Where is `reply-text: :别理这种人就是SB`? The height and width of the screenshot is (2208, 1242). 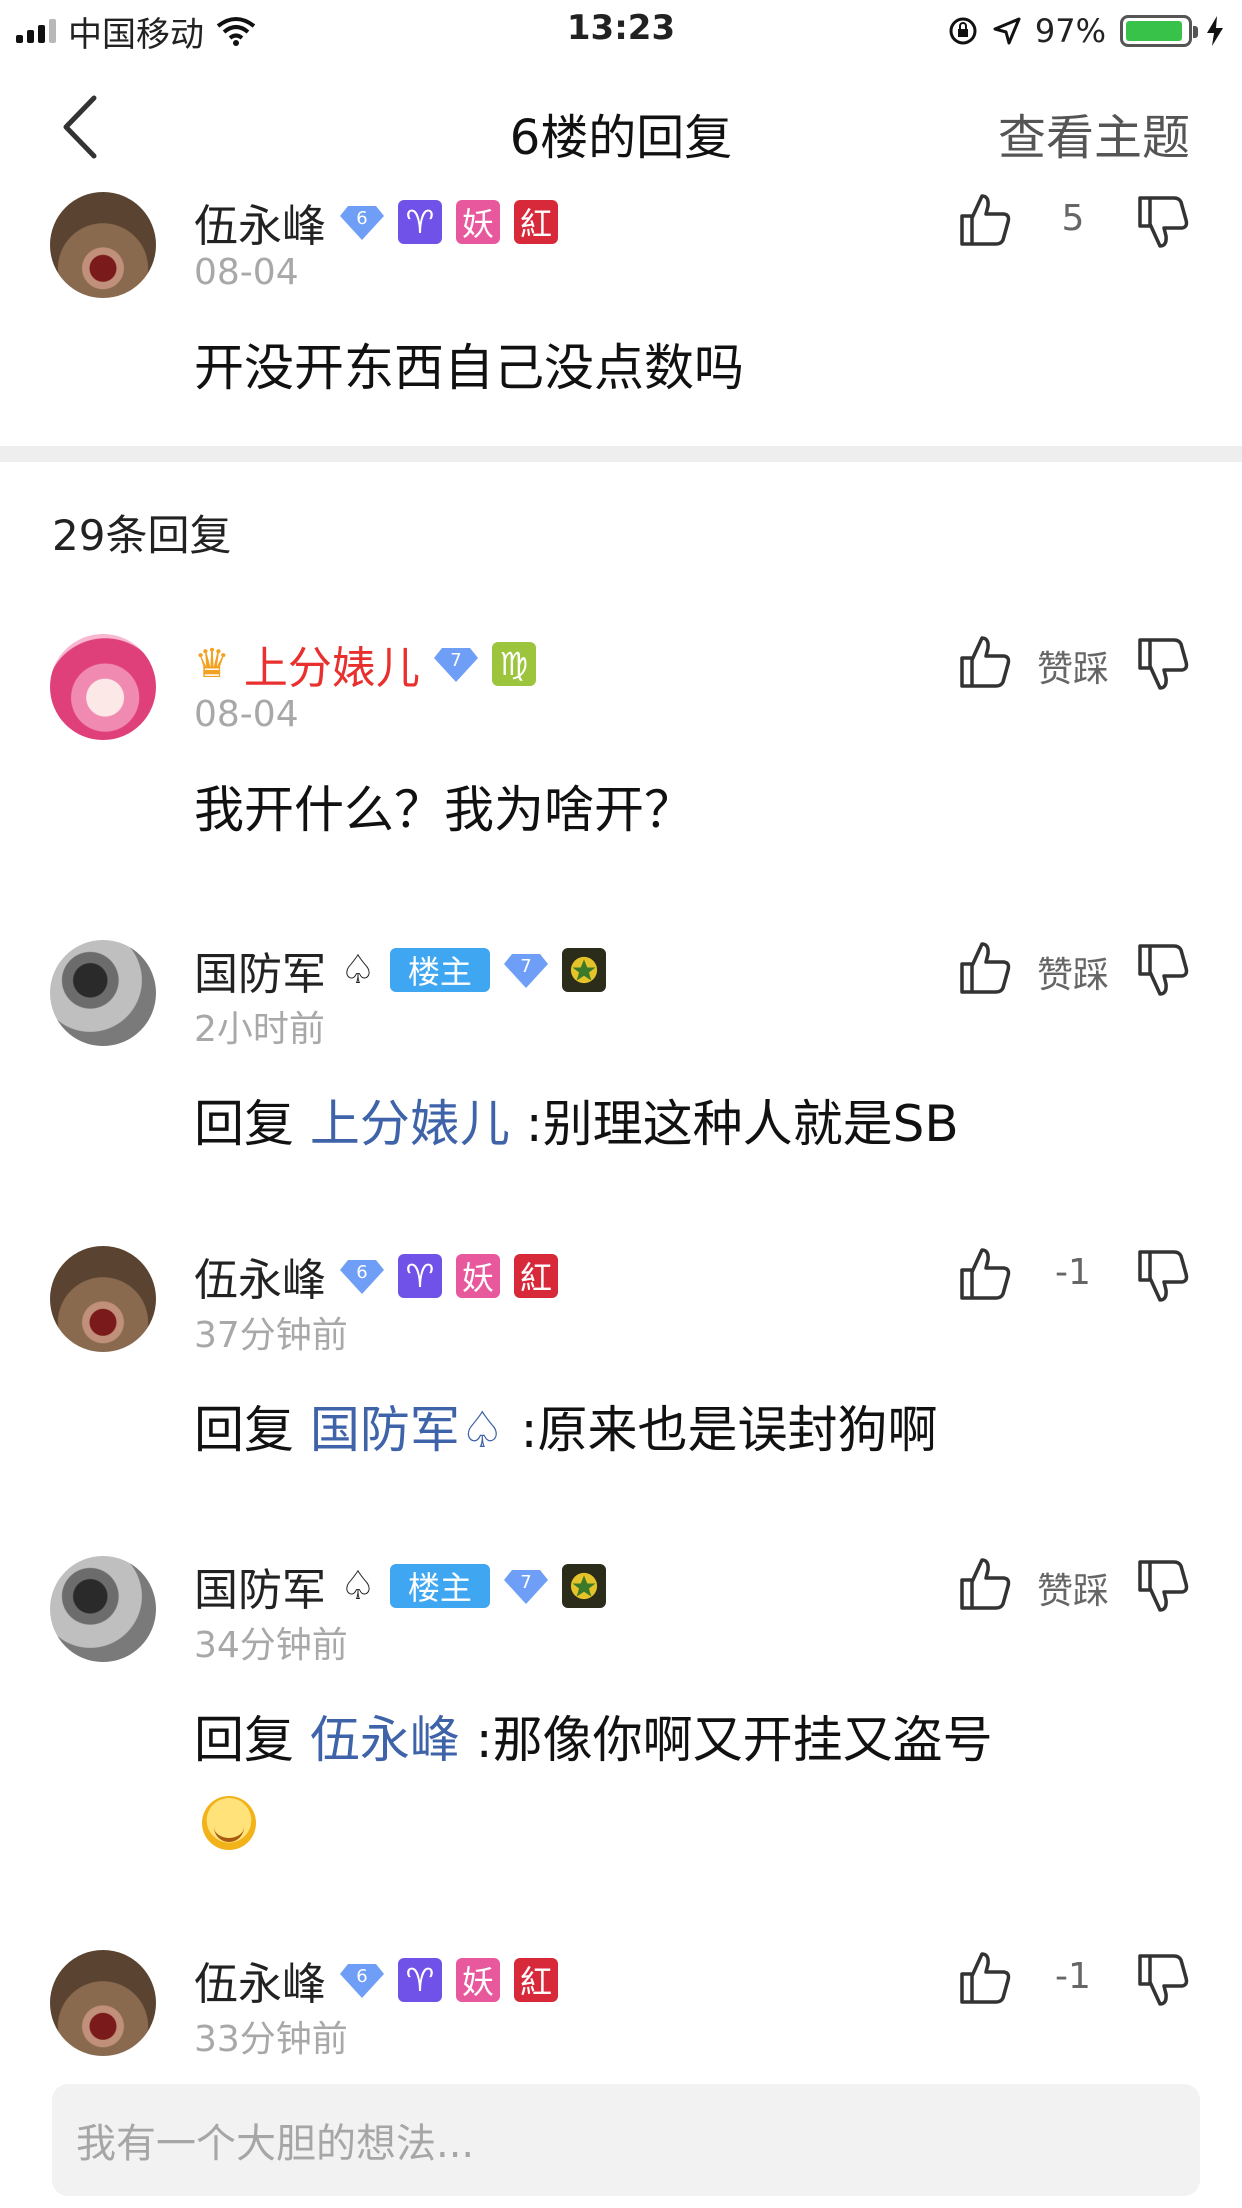
reply-text: :别理这种人就是SB is located at coordinates (734, 1124).